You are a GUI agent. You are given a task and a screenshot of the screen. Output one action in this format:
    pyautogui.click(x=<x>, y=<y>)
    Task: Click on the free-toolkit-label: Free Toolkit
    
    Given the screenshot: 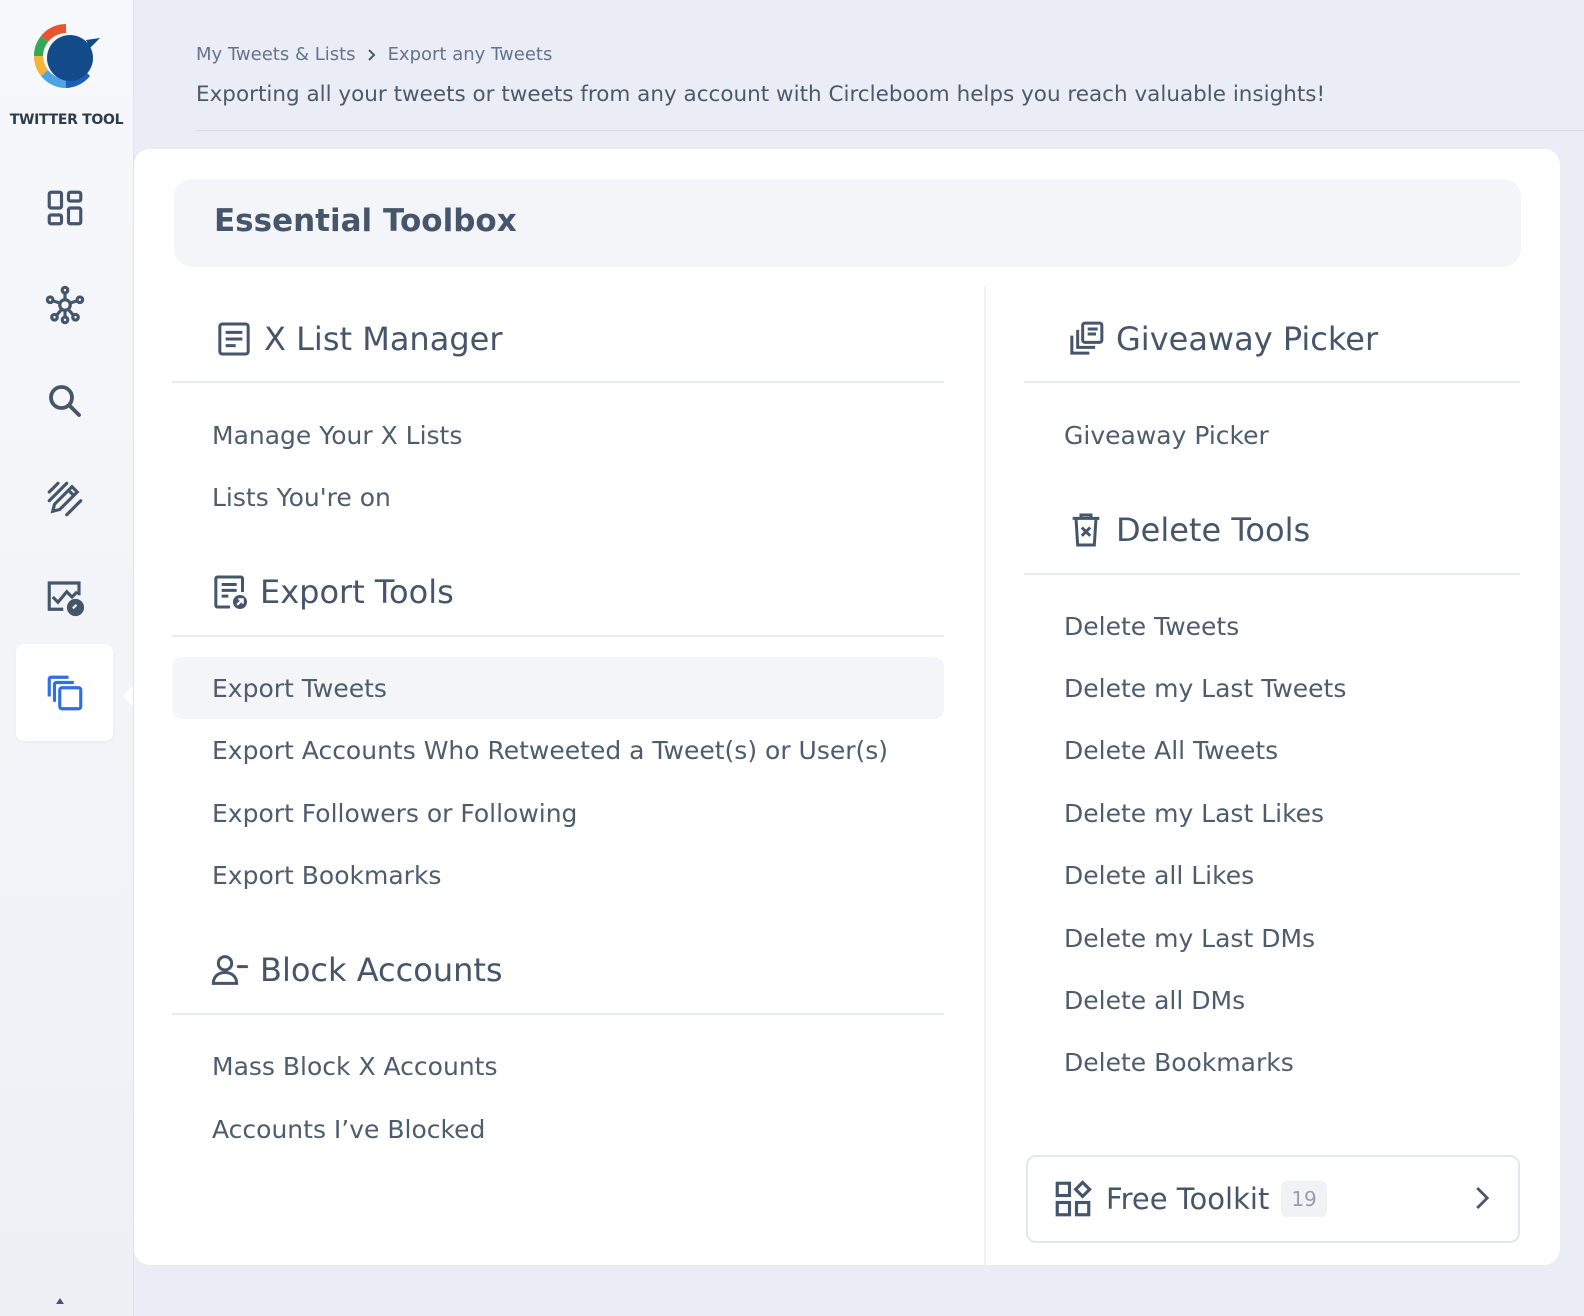 What is the action you would take?
    pyautogui.click(x=1188, y=1199)
    